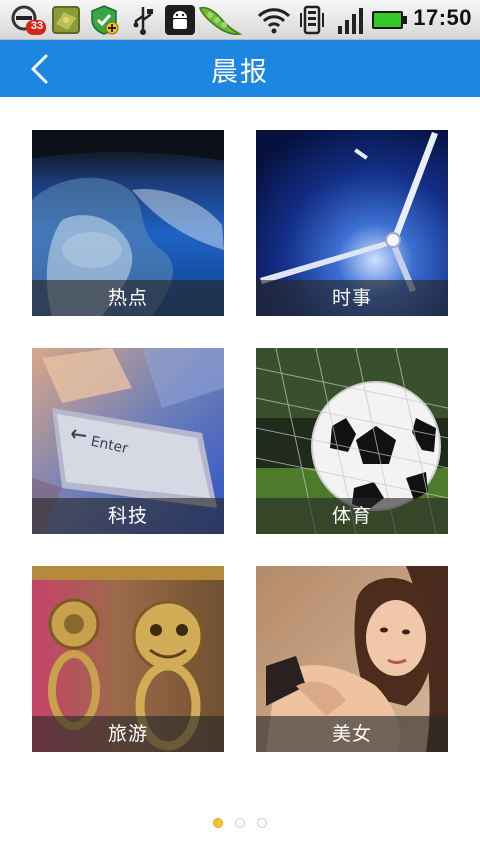  Describe the element at coordinates (128, 659) in the screenshot. I see `tile-travel: 旅游` at that location.